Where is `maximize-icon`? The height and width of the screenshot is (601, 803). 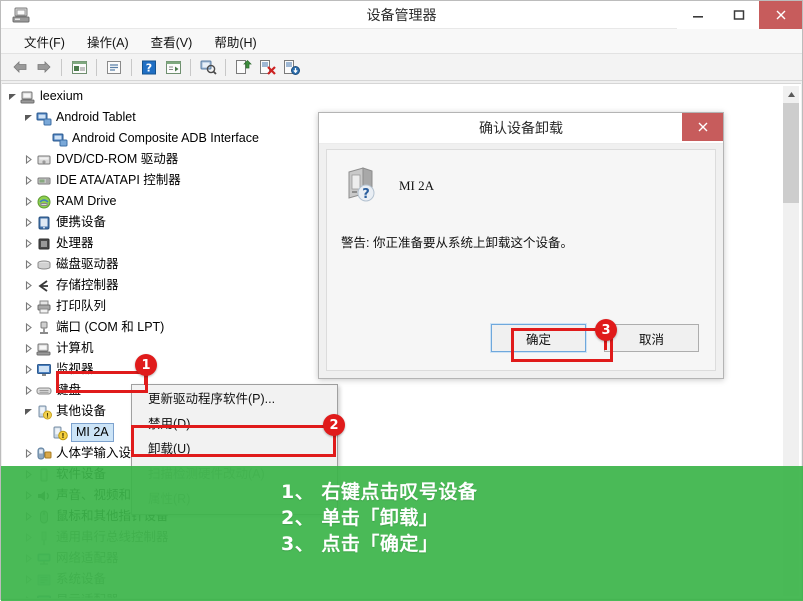 maximize-icon is located at coordinates (738, 15).